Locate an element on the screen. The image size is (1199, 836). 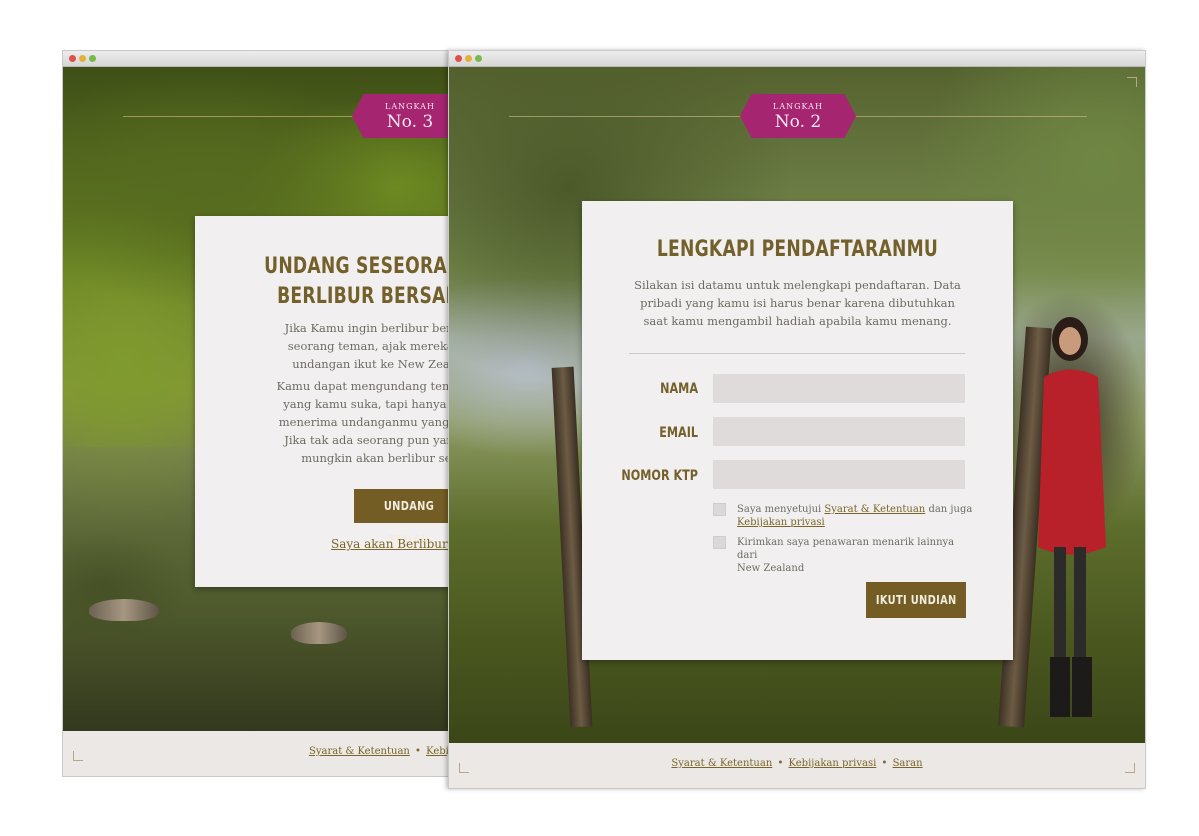
ktp-number-label: NOMOR KTP is located at coordinates (659, 476).